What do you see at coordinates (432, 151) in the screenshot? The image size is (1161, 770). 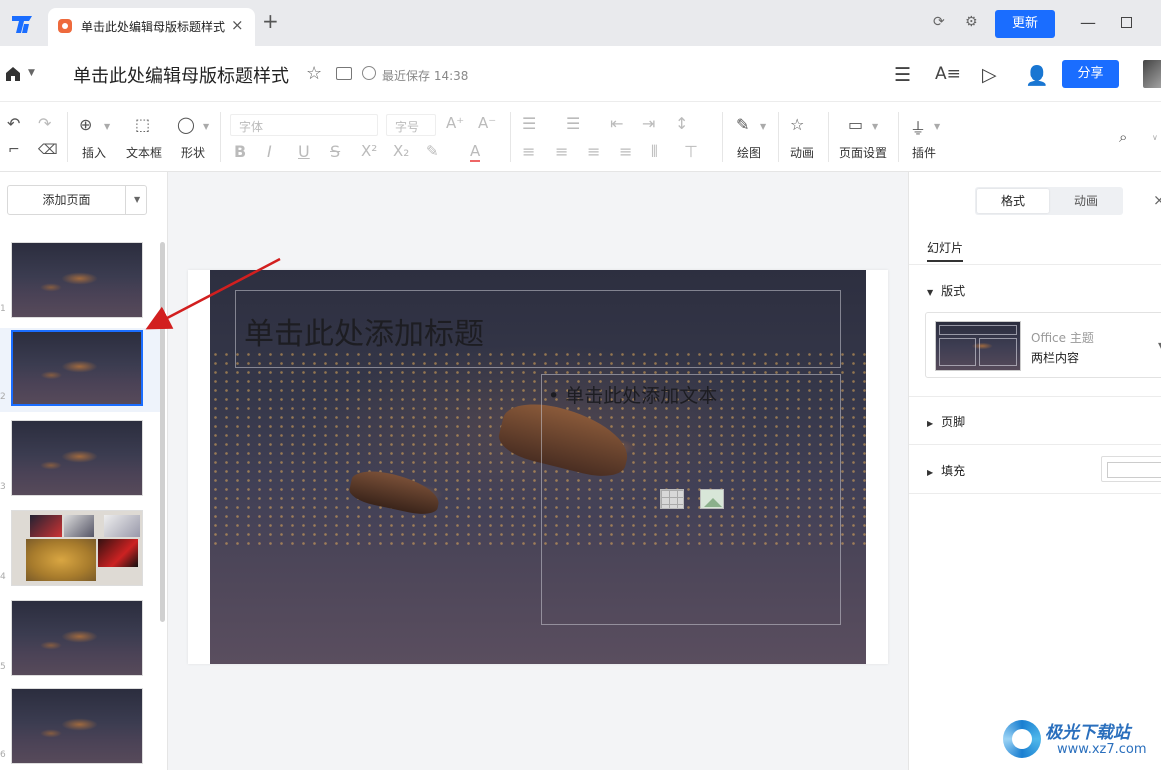 I see `highlight-icon: ✎` at bounding box center [432, 151].